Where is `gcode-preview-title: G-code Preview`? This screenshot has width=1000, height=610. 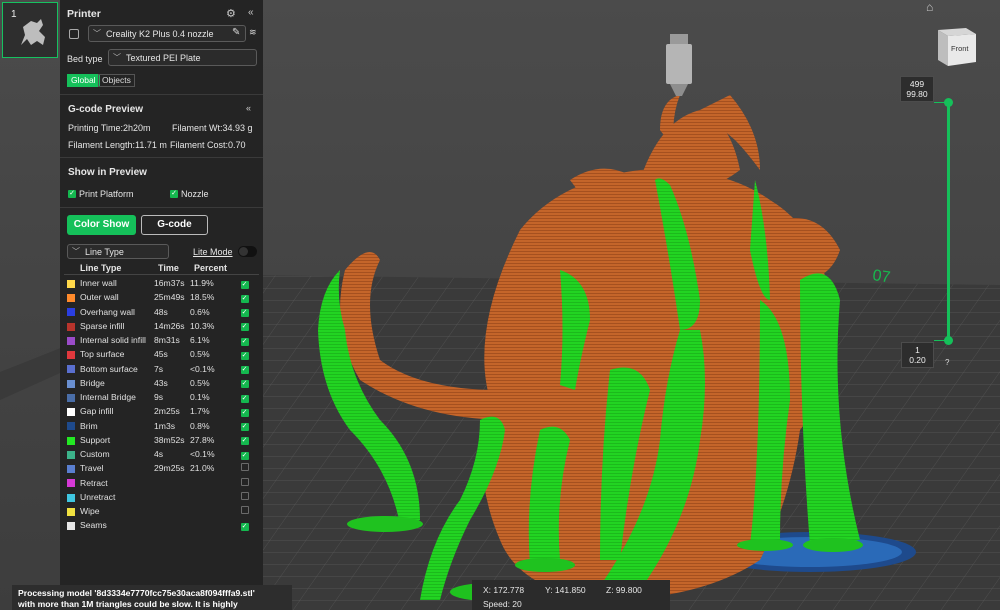
gcode-preview-title: G-code Preview is located at coordinates (106, 109).